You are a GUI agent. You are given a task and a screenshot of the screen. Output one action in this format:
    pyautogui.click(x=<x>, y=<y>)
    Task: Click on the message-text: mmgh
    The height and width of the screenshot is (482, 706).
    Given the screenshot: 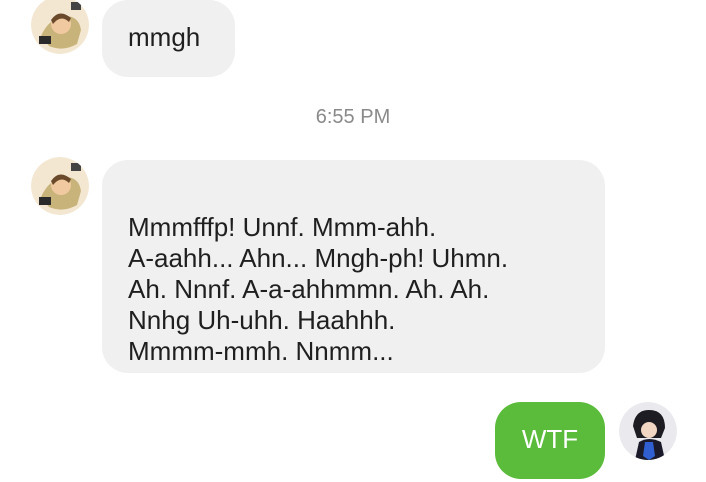 What is the action you would take?
    pyautogui.click(x=164, y=37)
    